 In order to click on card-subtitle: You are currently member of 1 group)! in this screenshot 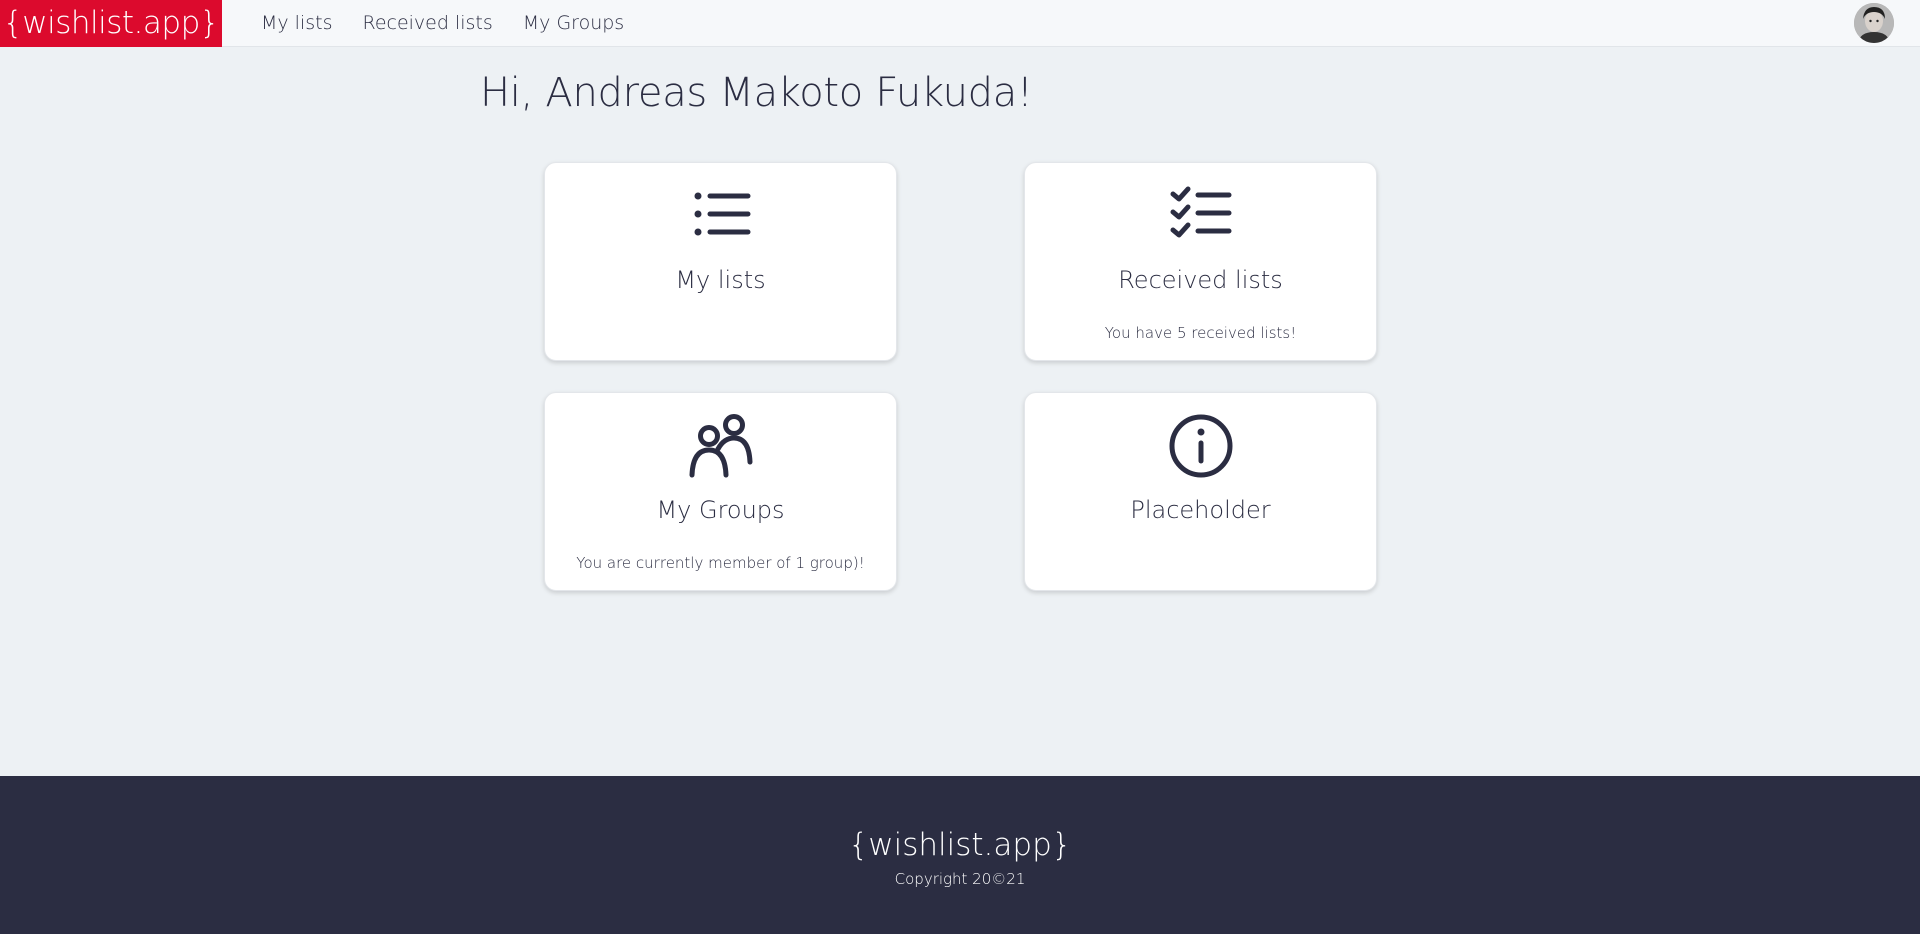, I will do `click(720, 563)`.